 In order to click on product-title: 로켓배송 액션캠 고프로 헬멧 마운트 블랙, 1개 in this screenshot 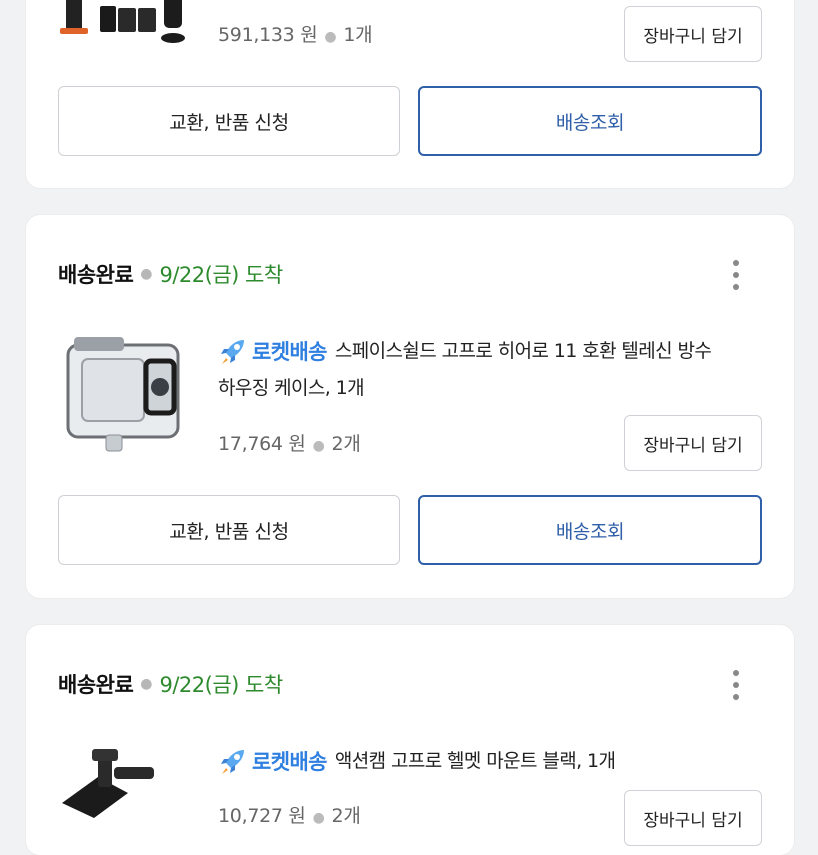, I will do `click(486, 761)`.